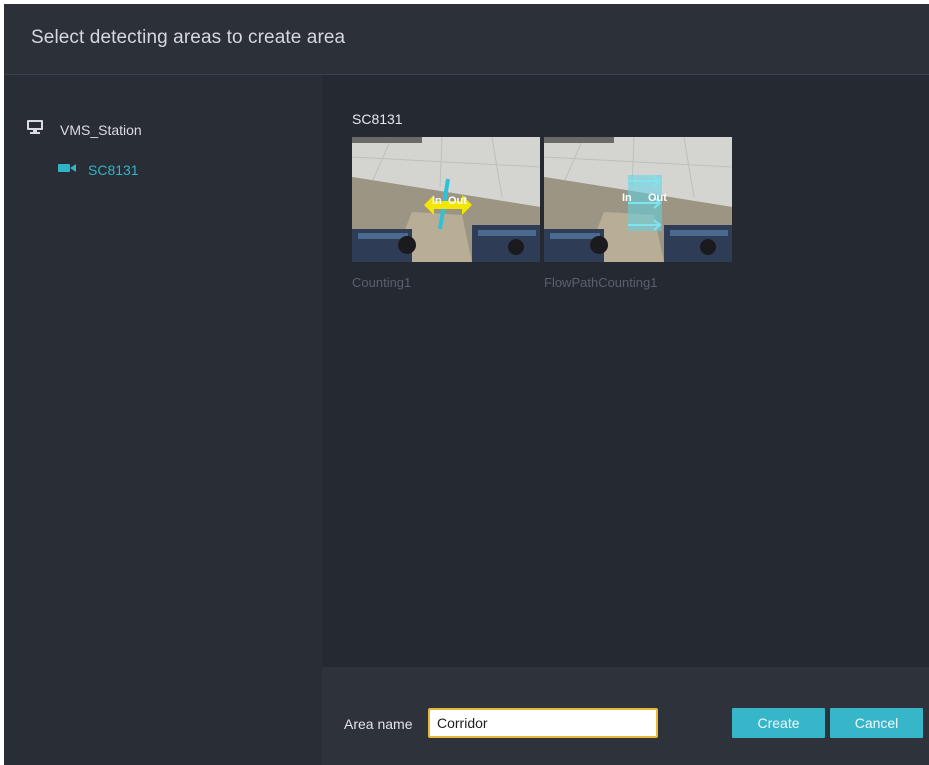 Image resolution: width=929 pixels, height=765 pixels. I want to click on tree-node-vms-station: VMS_Station, so click(84, 129).